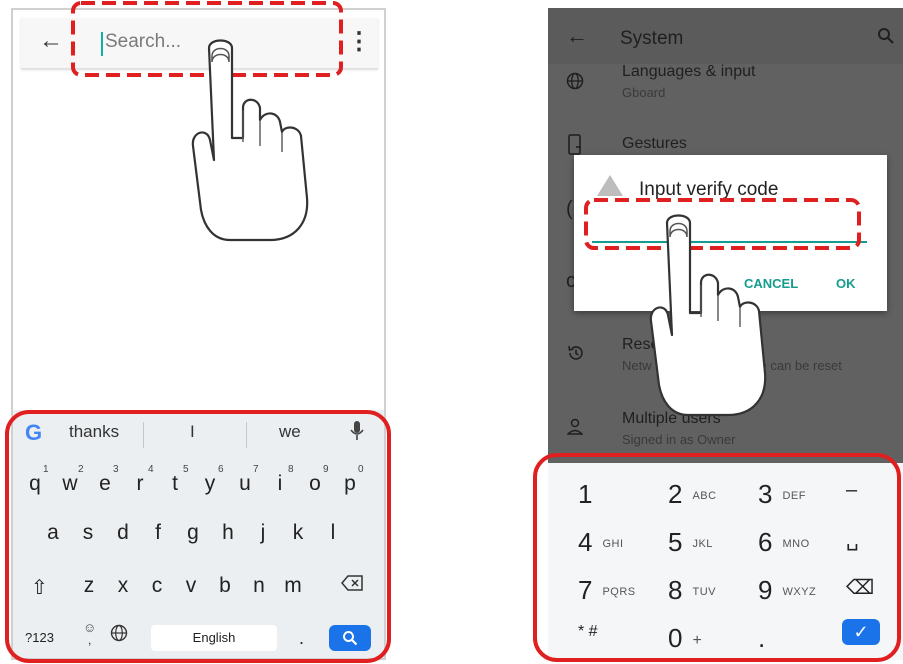 The image size is (903, 664). Describe the element at coordinates (717, 557) in the screenshot. I see `numpad-highlight-box` at that location.